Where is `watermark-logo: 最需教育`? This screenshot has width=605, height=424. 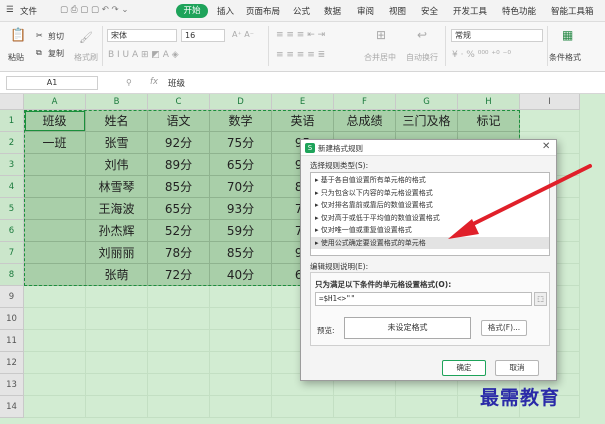
watermark-logo: 最需教育 is located at coordinates (520, 398).